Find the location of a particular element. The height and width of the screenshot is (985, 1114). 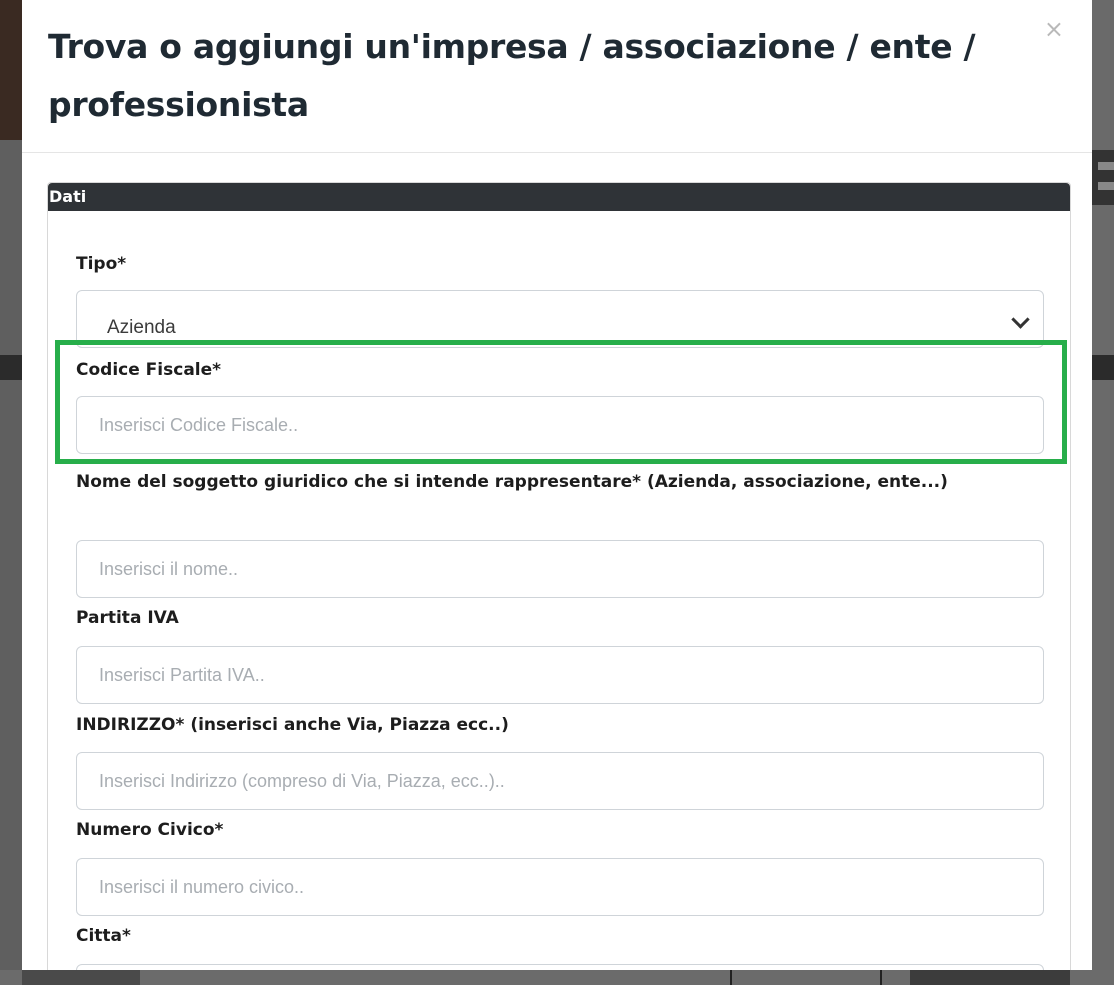

partita-iva-input is located at coordinates (560, 675).